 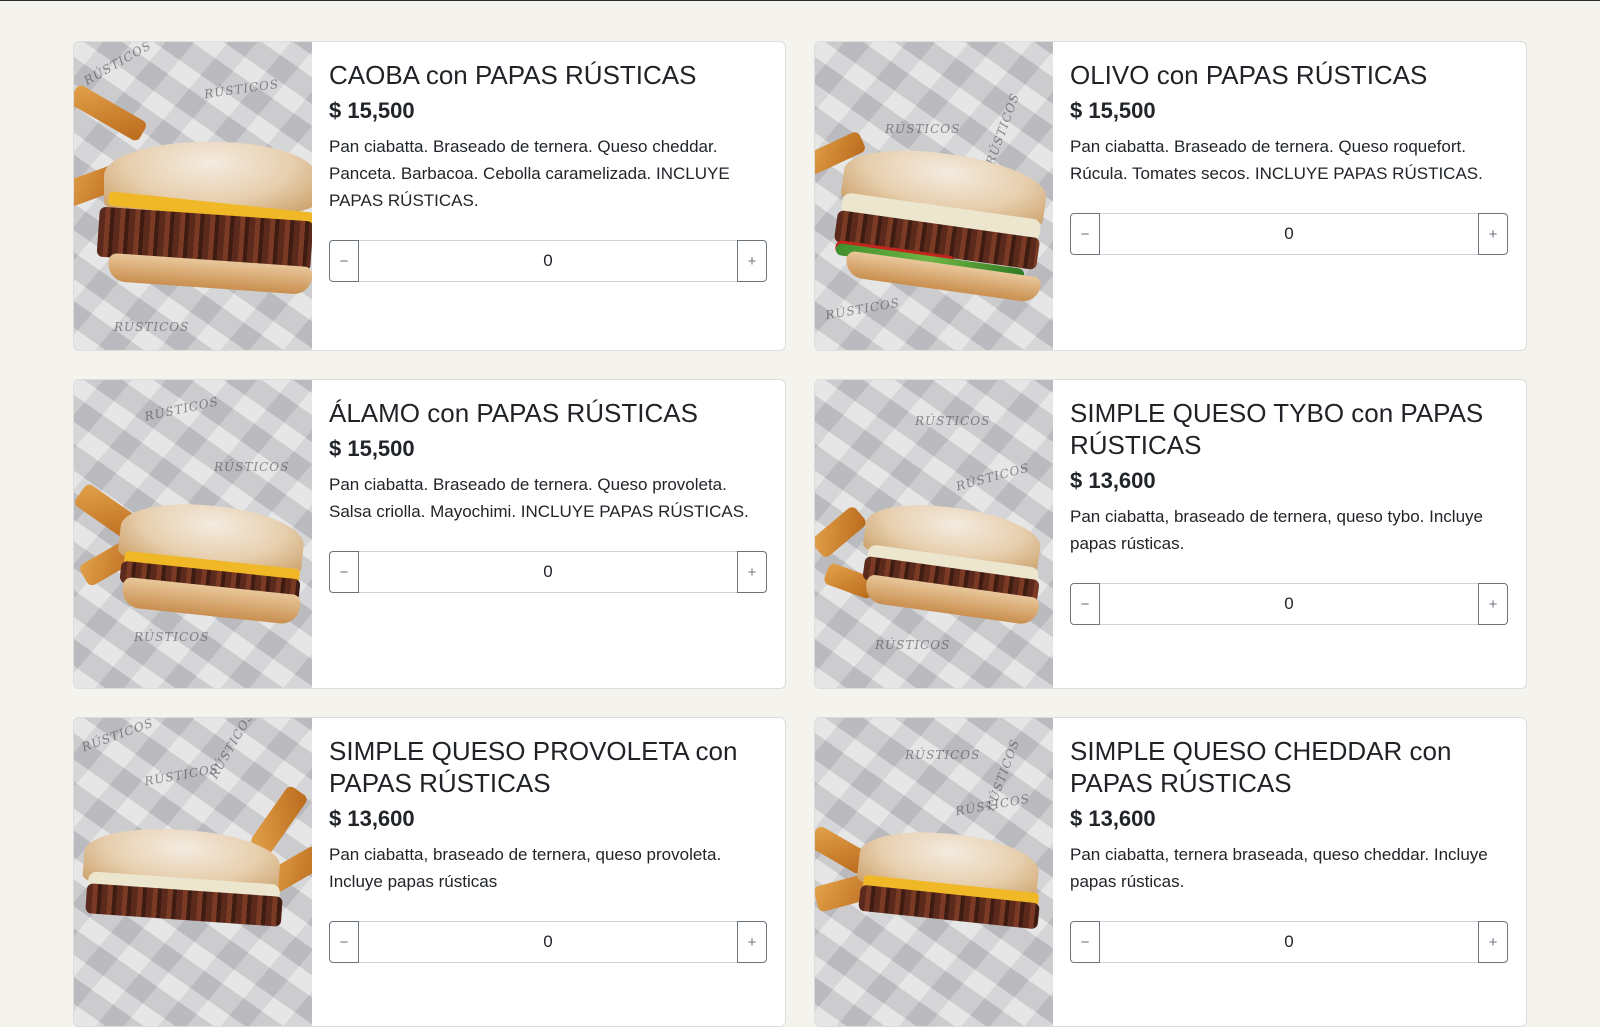 I want to click on product-title: SIMPLE QUESO CHEDDAR con PAPAS RÚSTICAS, so click(x=1261, y=767).